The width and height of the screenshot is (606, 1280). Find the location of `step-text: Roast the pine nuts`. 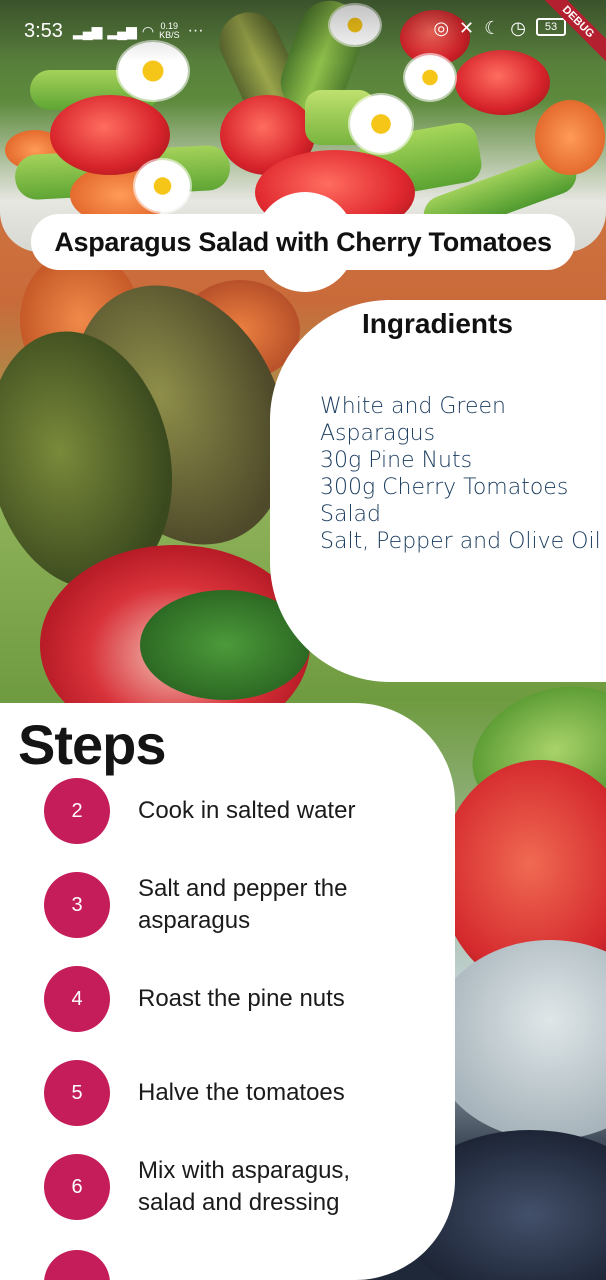

step-text: Roast the pine nuts is located at coordinates (241, 998).